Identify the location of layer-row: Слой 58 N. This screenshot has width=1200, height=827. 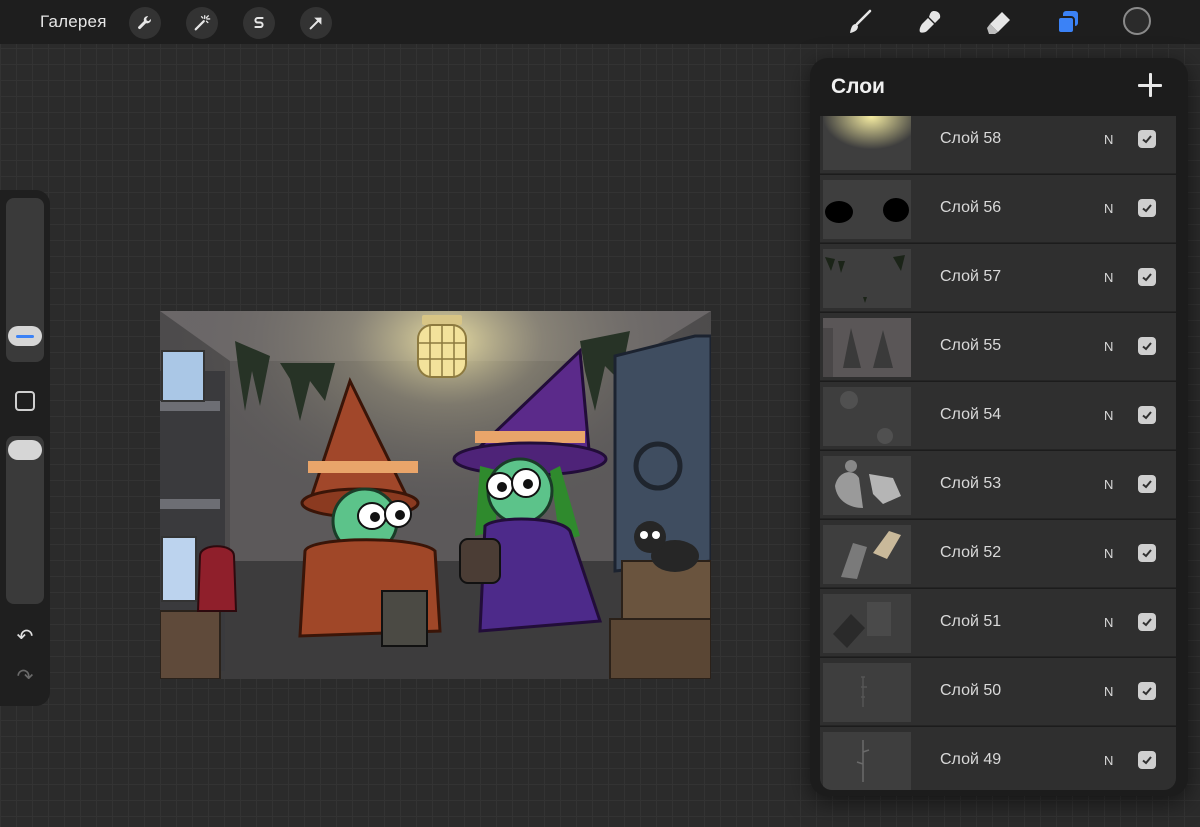
(998, 145).